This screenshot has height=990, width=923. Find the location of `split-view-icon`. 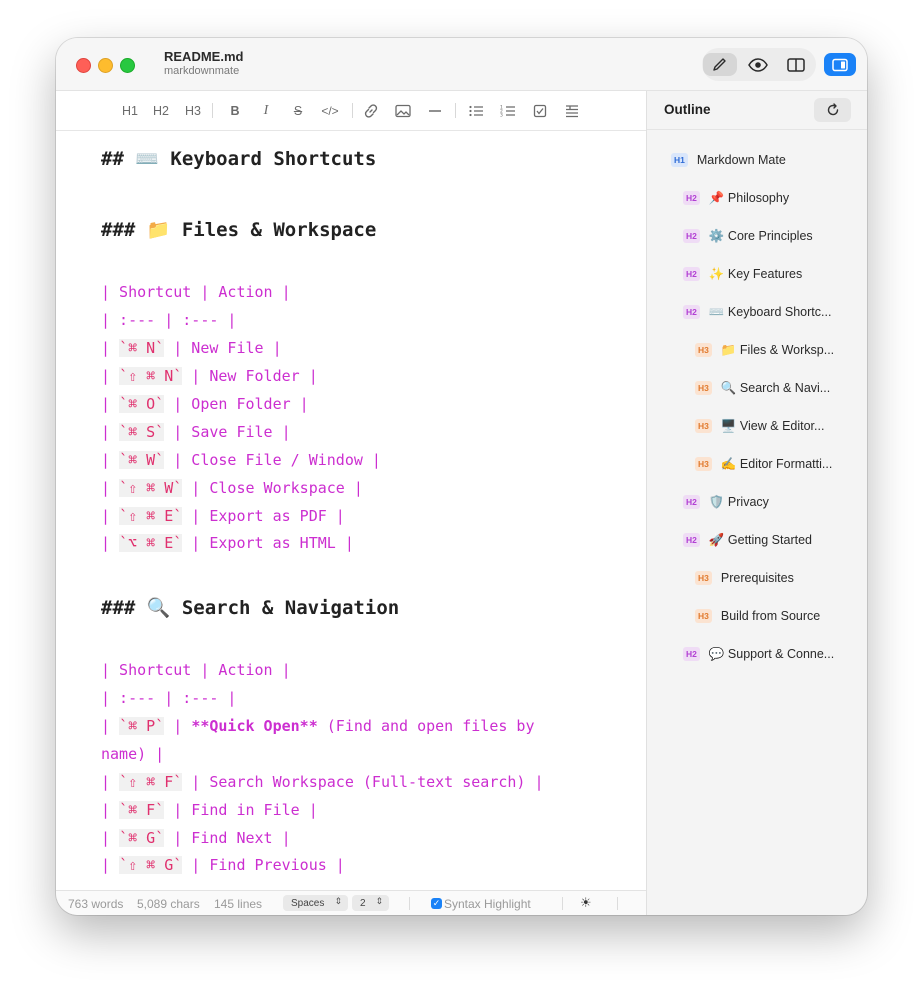

split-view-icon is located at coordinates (796, 64).